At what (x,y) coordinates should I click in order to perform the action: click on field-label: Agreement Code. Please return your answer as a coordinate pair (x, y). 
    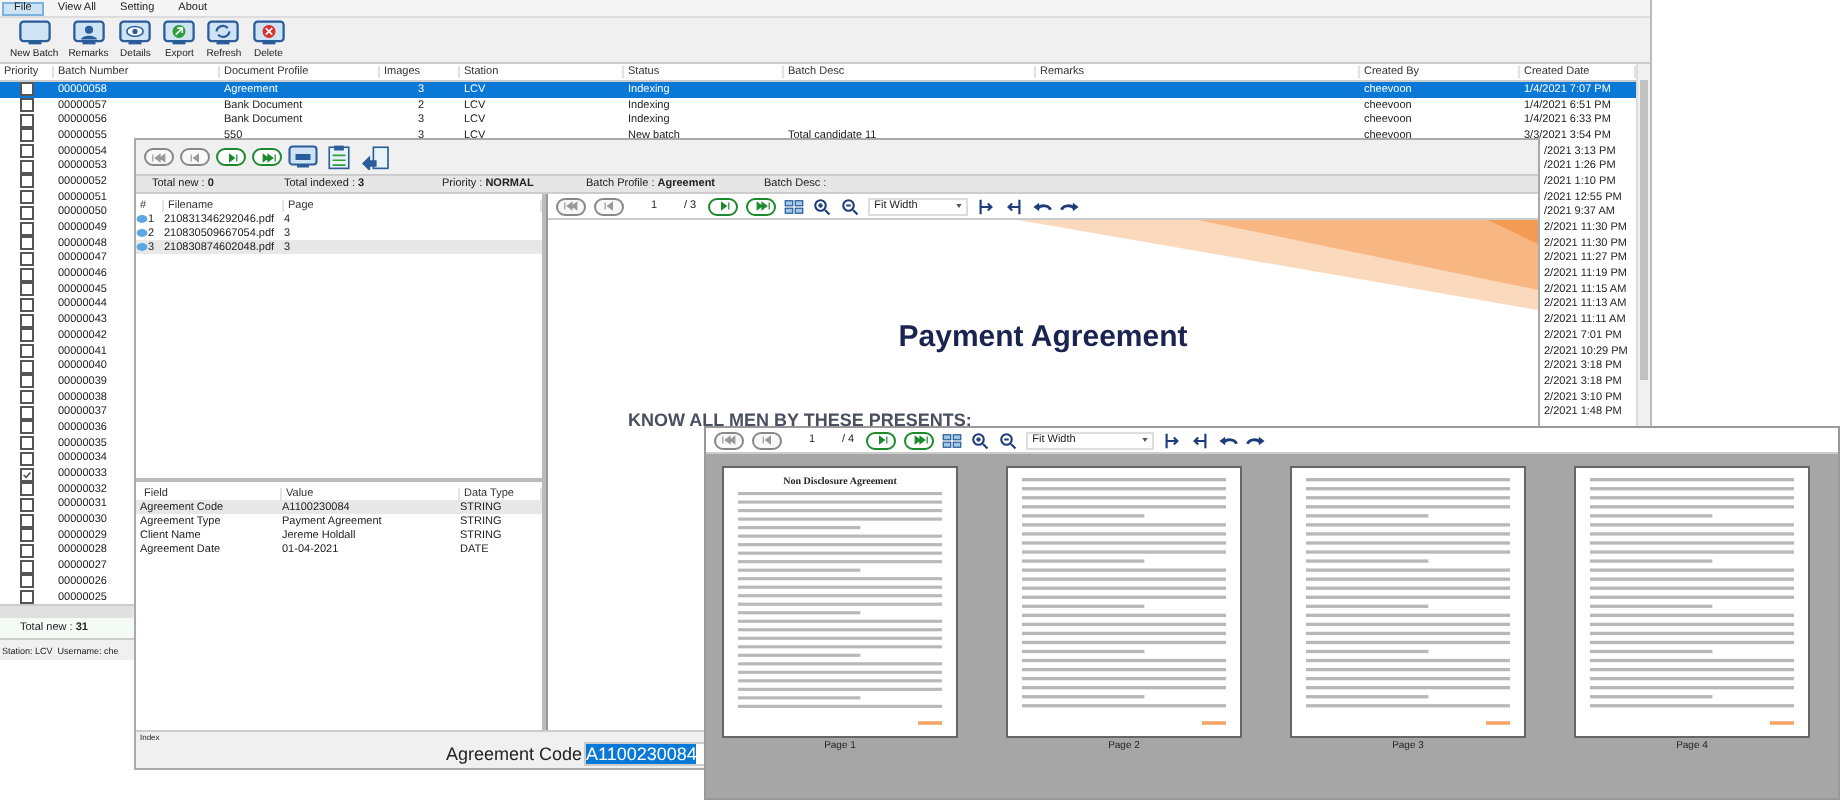
    Looking at the image, I should click on (513, 754).